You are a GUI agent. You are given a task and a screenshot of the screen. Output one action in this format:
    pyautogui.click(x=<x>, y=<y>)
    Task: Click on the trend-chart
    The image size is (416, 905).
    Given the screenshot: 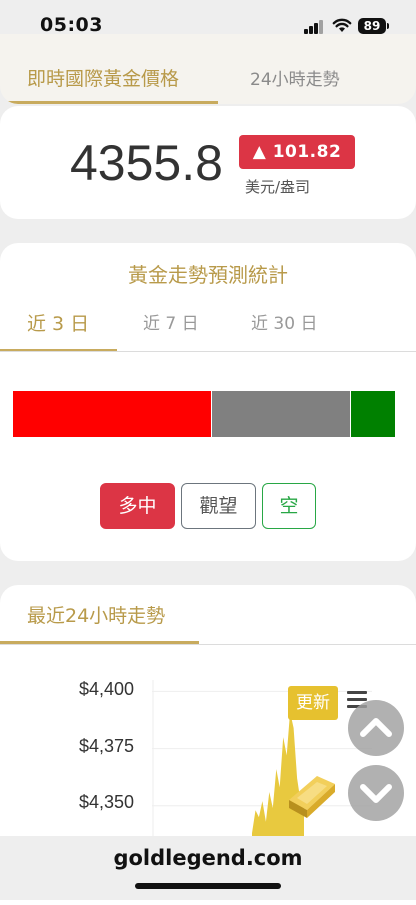 What is the action you would take?
    pyautogui.click(x=262, y=760)
    